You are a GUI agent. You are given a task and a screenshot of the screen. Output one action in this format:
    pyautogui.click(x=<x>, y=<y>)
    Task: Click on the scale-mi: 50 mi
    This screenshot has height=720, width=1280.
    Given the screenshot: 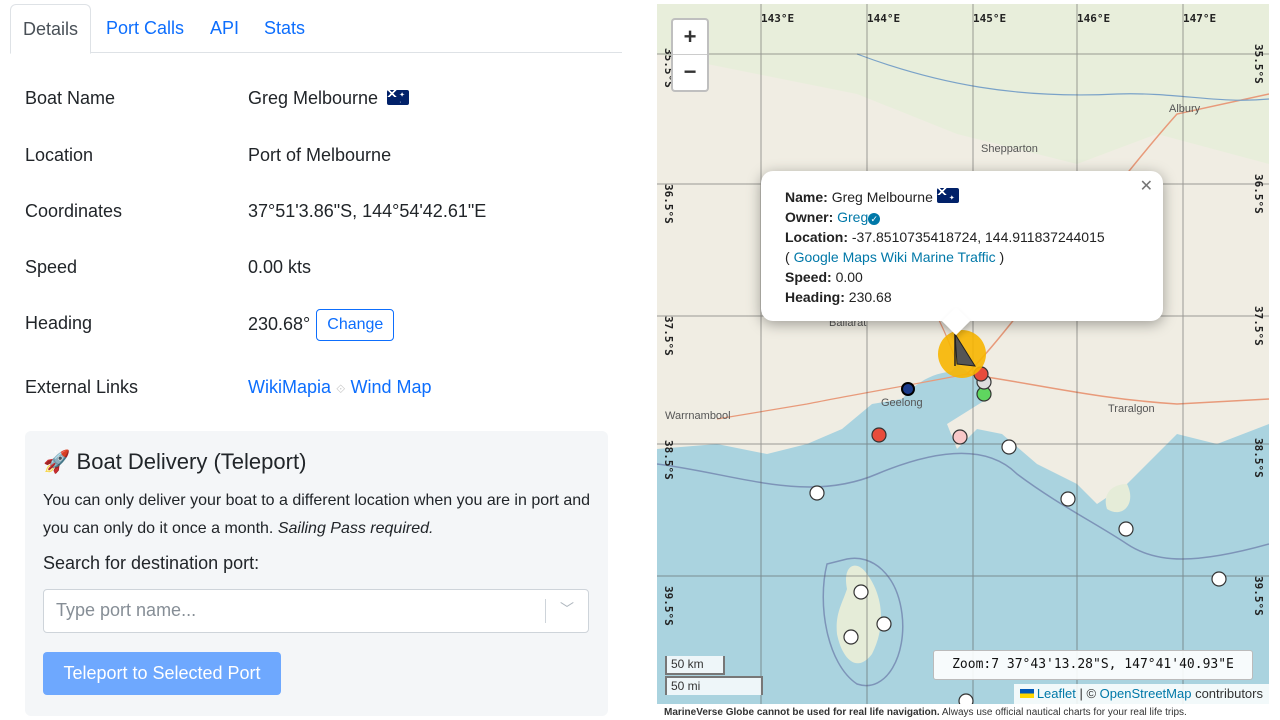 What is the action you would take?
    pyautogui.click(x=714, y=685)
    